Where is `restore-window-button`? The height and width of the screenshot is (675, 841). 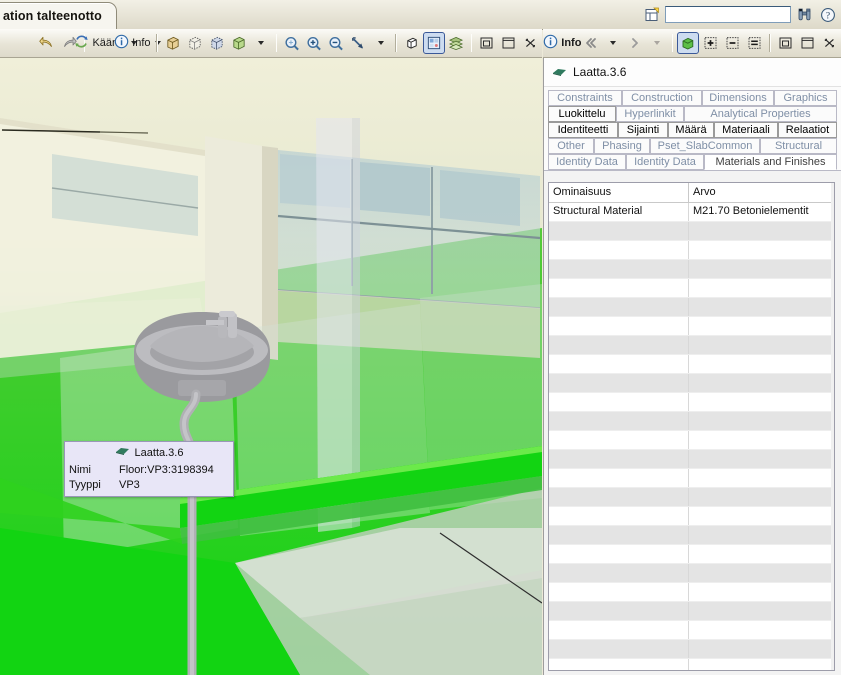
restore-window-button is located at coordinates (487, 43).